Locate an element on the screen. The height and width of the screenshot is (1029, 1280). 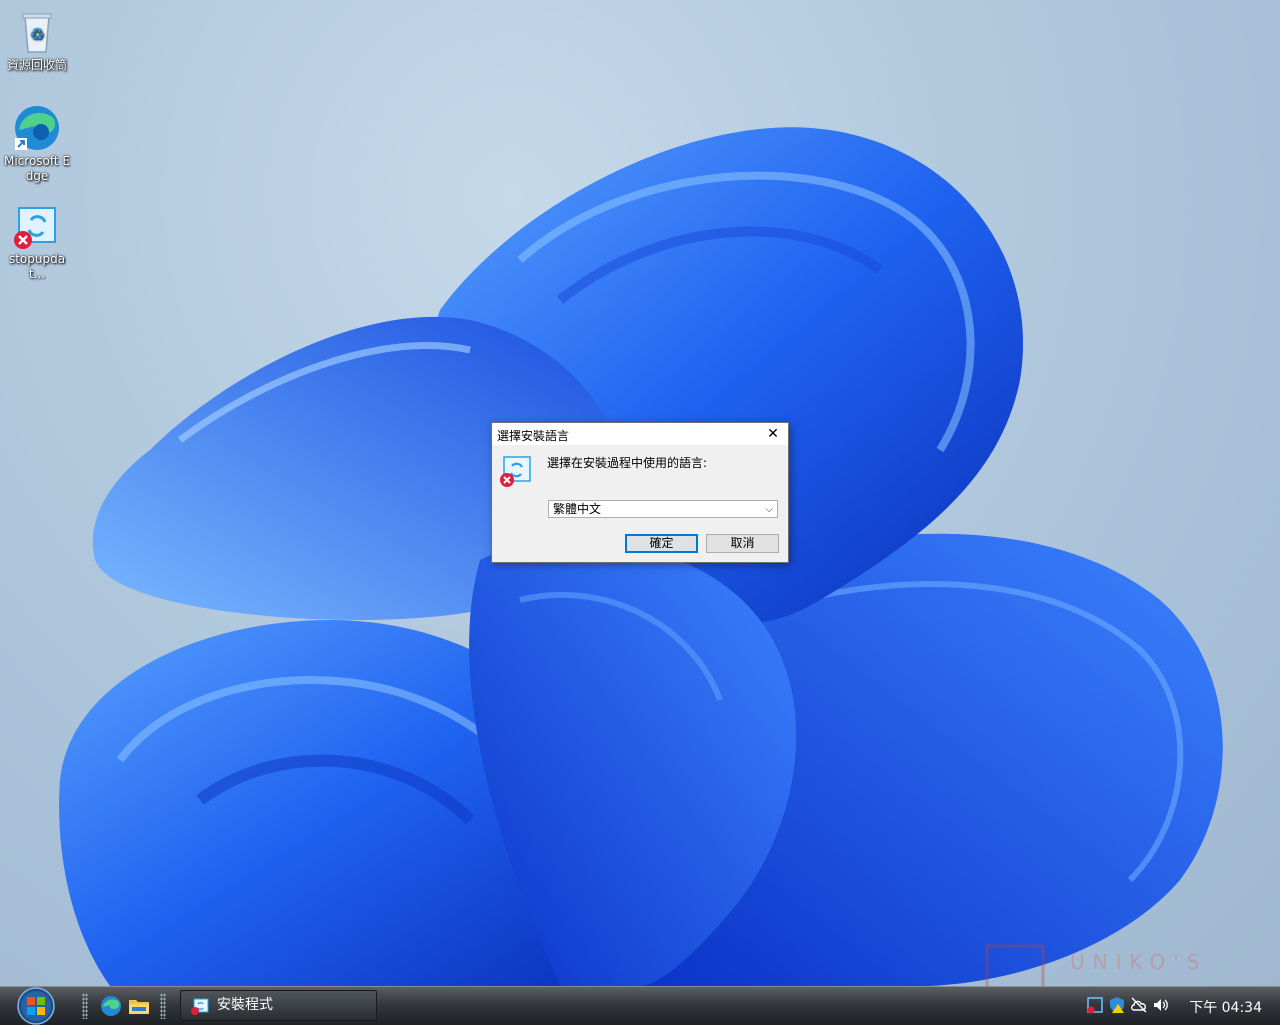
taskbar: 安裝程式 下午 04:34 is located at coordinates (640, 1005).